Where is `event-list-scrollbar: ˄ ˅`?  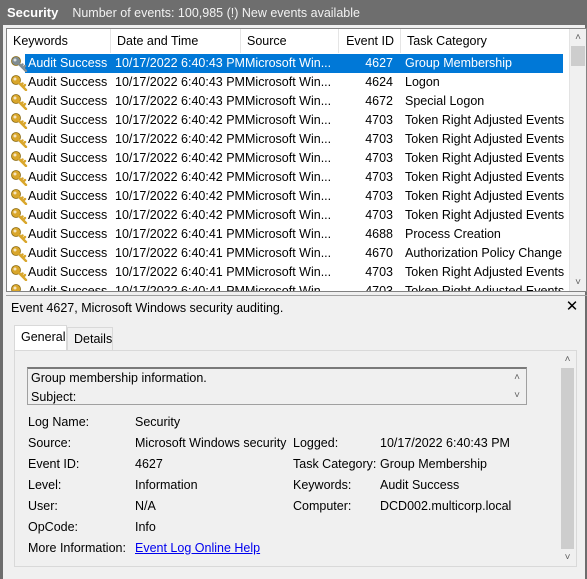 event-list-scrollbar: ˄ ˅ is located at coordinates (577, 160).